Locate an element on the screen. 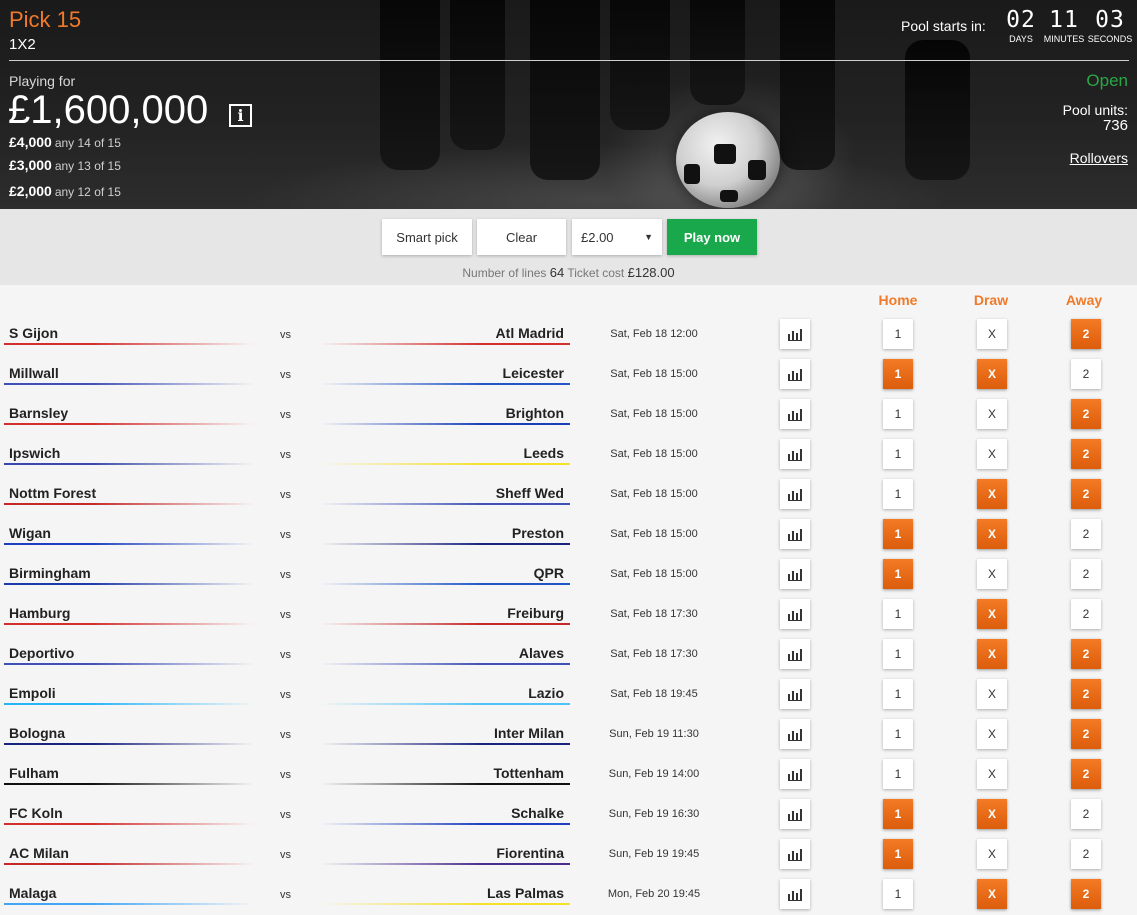 This screenshot has height=915, width=1137. player-silhouette is located at coordinates (410, 85).